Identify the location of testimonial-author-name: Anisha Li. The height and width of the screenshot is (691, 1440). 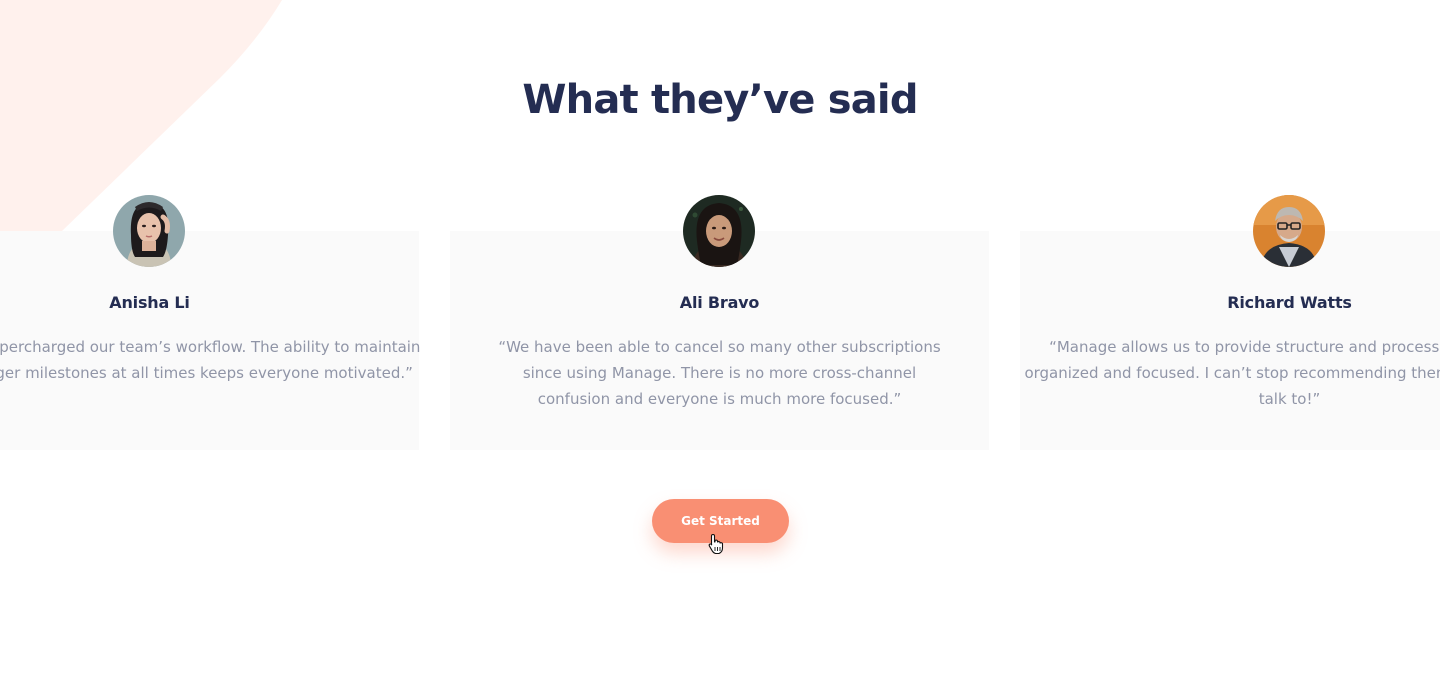
(149, 302).